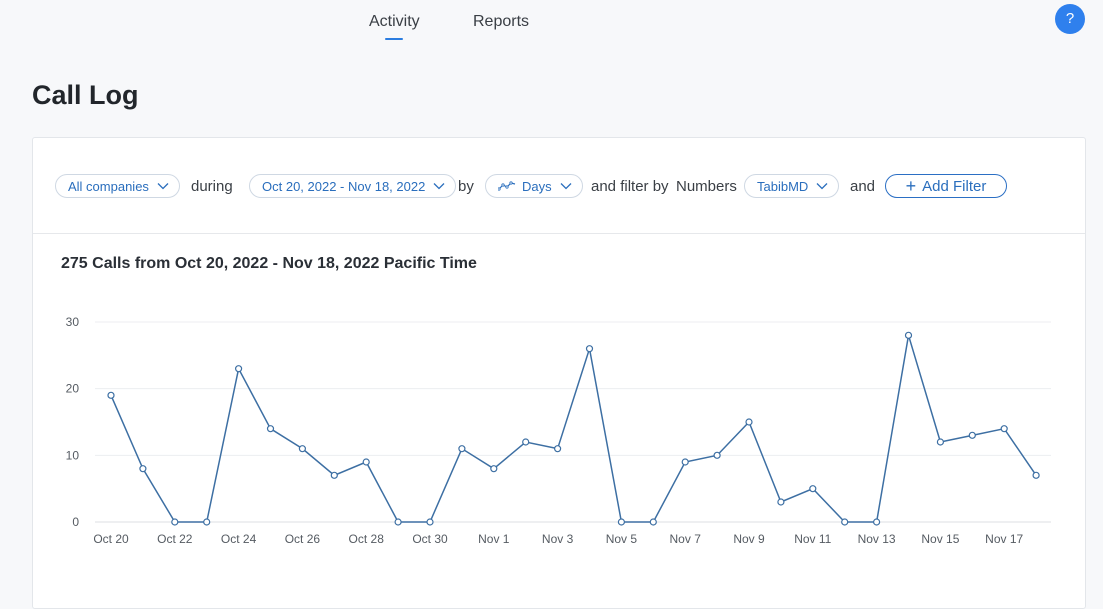  What do you see at coordinates (175, 539) in the screenshot?
I see `x-tick-label: Oct 22` at bounding box center [175, 539].